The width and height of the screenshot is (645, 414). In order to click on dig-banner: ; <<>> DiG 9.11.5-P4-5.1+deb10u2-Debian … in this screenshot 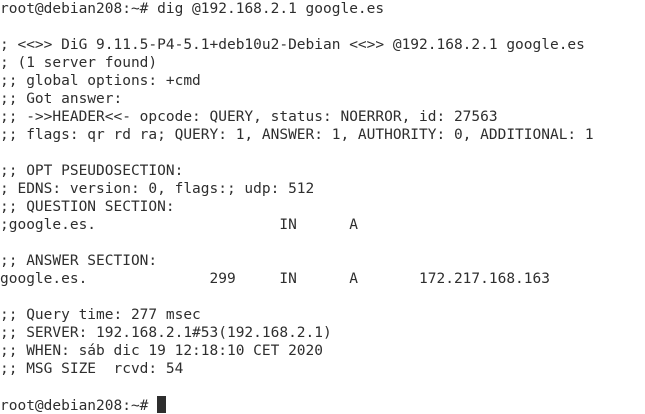, I will do `click(292, 45)`.